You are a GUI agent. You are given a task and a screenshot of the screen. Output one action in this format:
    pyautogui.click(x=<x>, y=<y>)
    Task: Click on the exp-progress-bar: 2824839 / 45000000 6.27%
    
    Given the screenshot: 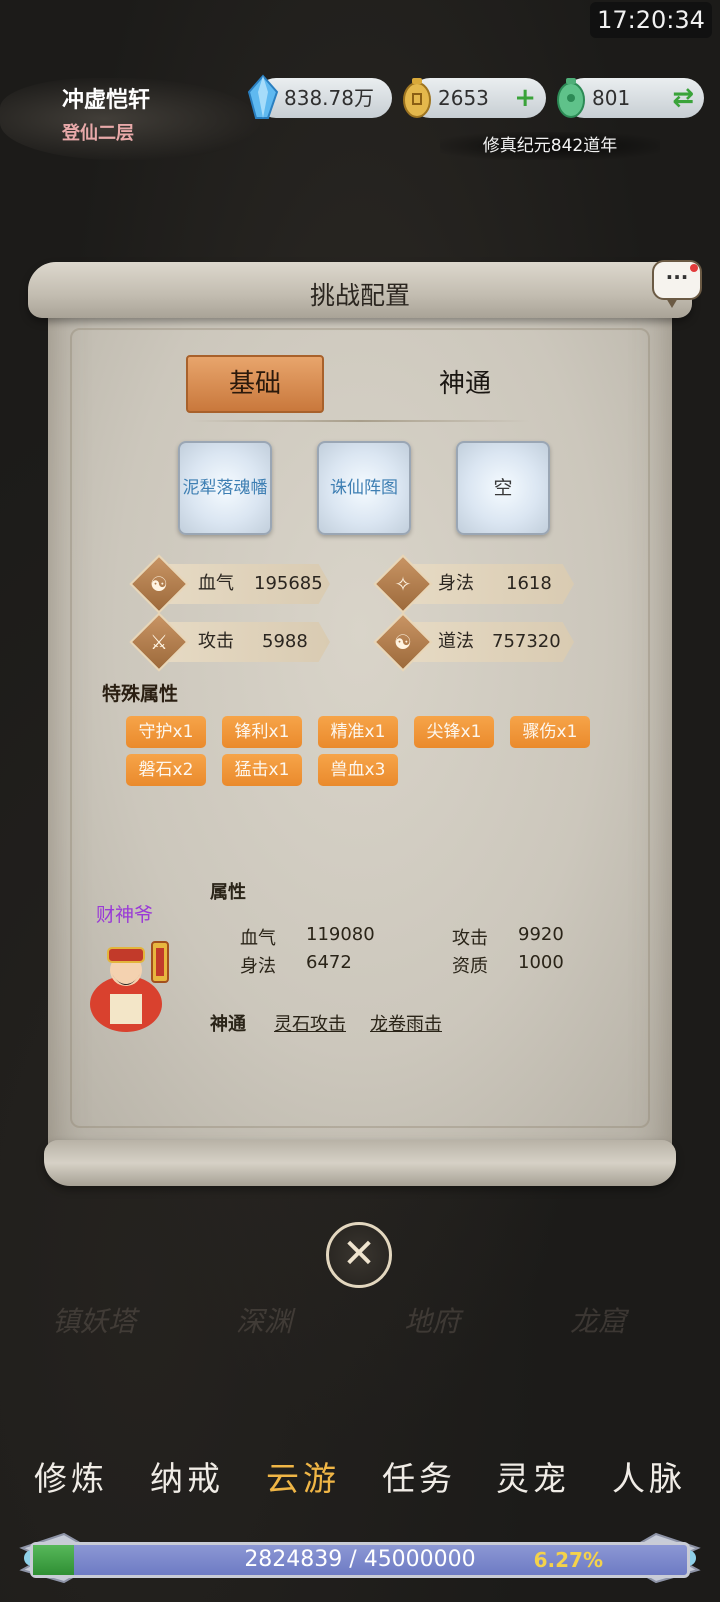 What is the action you would take?
    pyautogui.click(x=360, y=1560)
    